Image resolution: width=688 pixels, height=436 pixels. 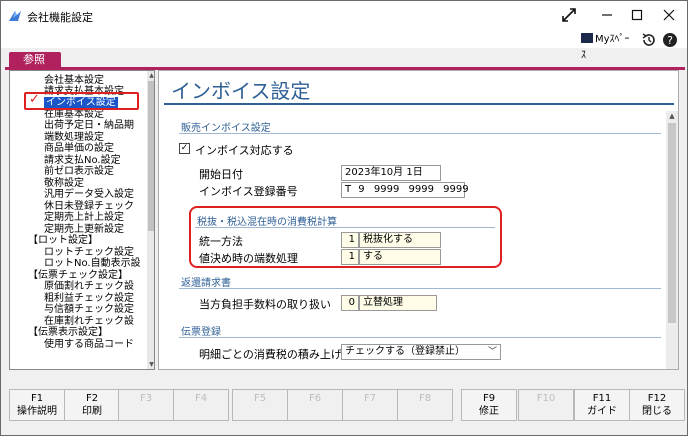 What do you see at coordinates (315, 405) in the screenshot?
I see `fkey-f6: F6` at bounding box center [315, 405].